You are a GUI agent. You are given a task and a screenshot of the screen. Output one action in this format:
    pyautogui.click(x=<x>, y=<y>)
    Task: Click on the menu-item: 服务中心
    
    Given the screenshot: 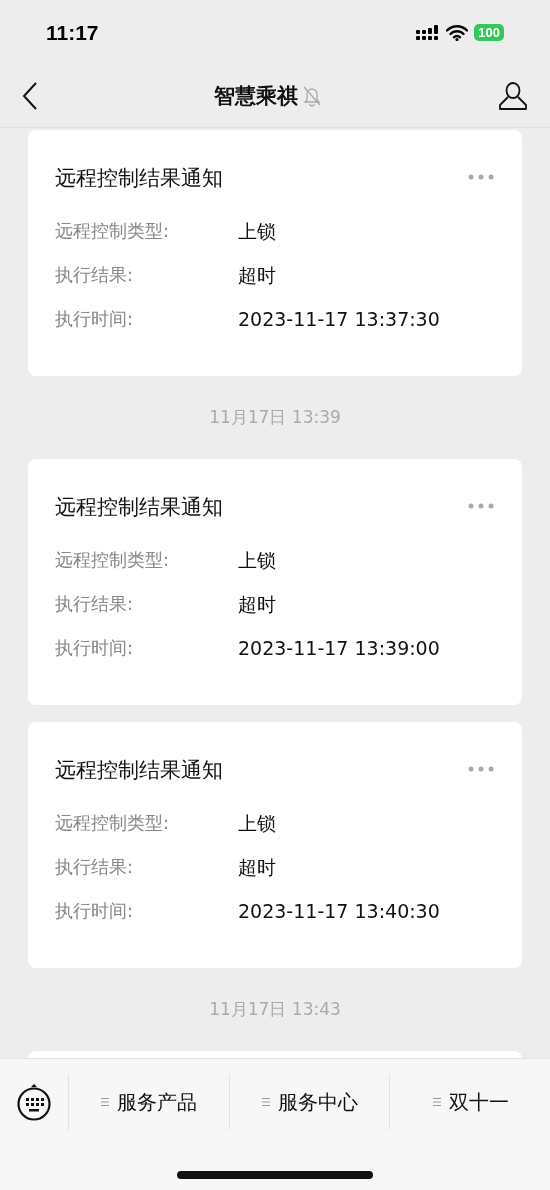 What is the action you would take?
    pyautogui.click(x=309, y=1102)
    